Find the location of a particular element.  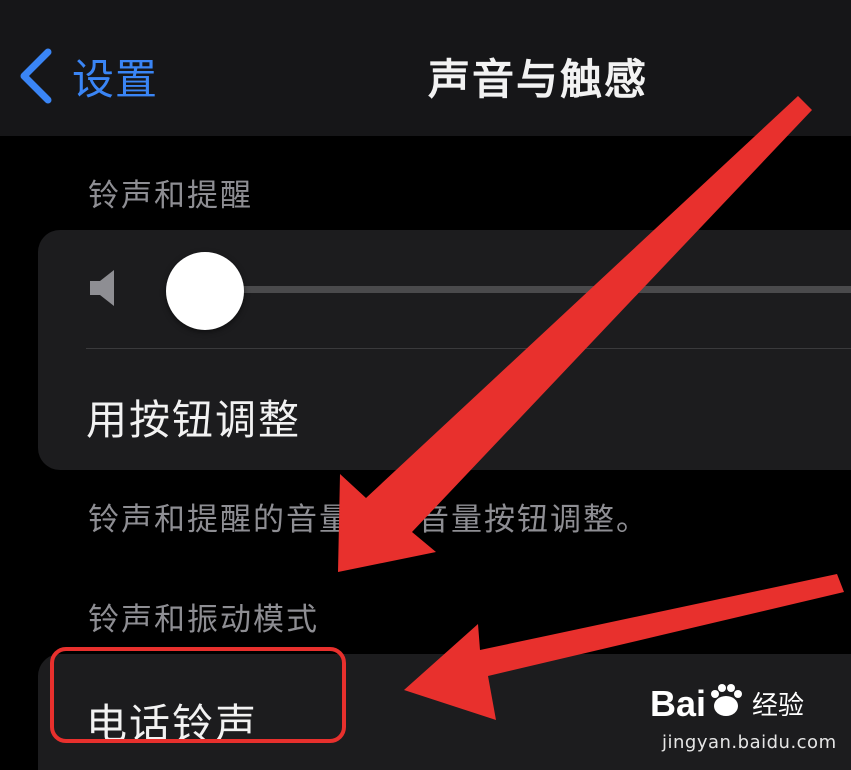

baidu-watermark: Bai 经验 jingyan.baidu.com is located at coordinates (748, 716).